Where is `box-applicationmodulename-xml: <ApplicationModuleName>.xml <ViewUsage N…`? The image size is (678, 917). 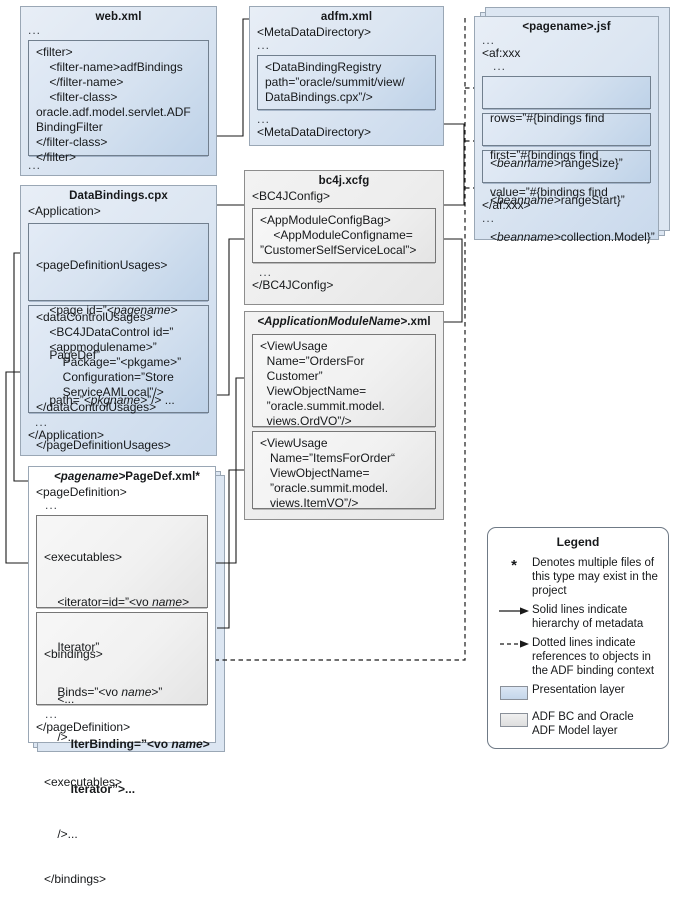
box-applicationmodulename-xml: <ApplicationModuleName>.xml <ViewUsage N… is located at coordinates (344, 415).